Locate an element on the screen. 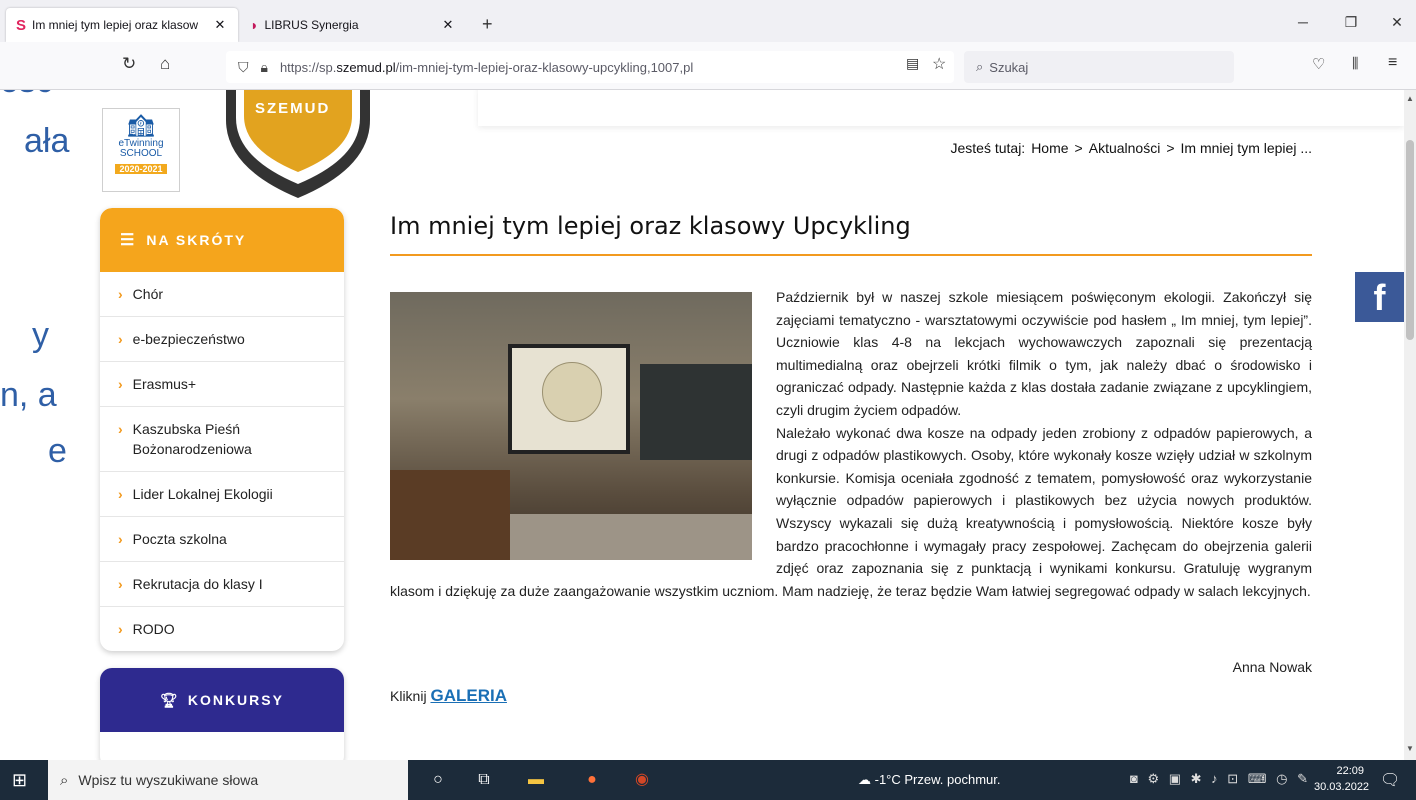  tab-librus: ◗ LIBRUS Synergia ✕ is located at coordinates (353, 25).